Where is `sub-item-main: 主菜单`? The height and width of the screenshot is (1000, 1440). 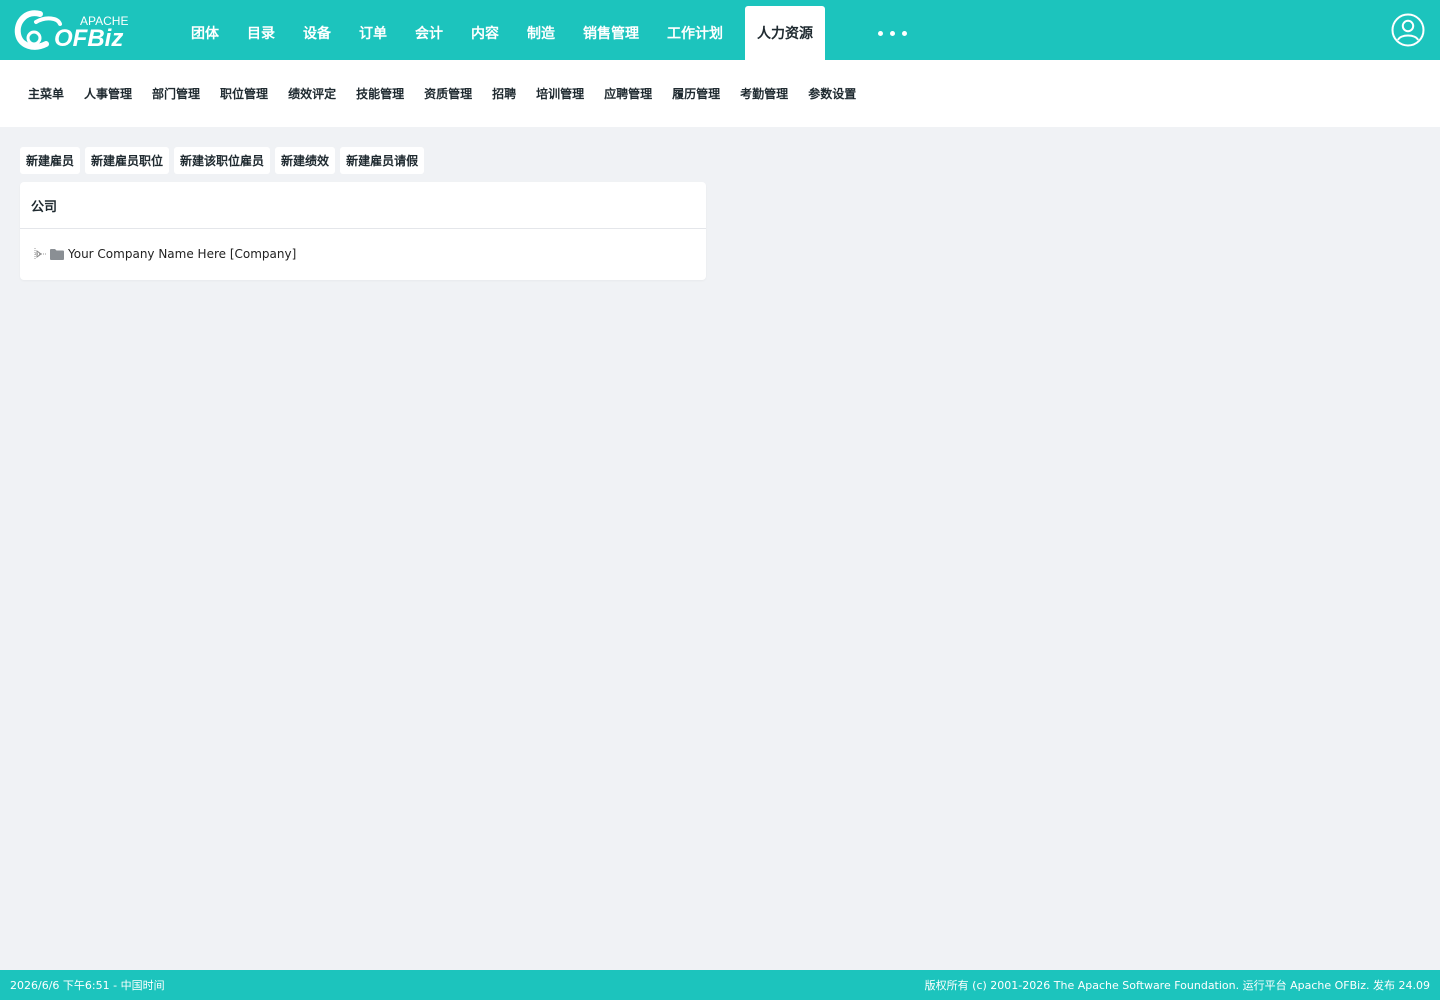
sub-item-main: 主菜单 is located at coordinates (46, 93).